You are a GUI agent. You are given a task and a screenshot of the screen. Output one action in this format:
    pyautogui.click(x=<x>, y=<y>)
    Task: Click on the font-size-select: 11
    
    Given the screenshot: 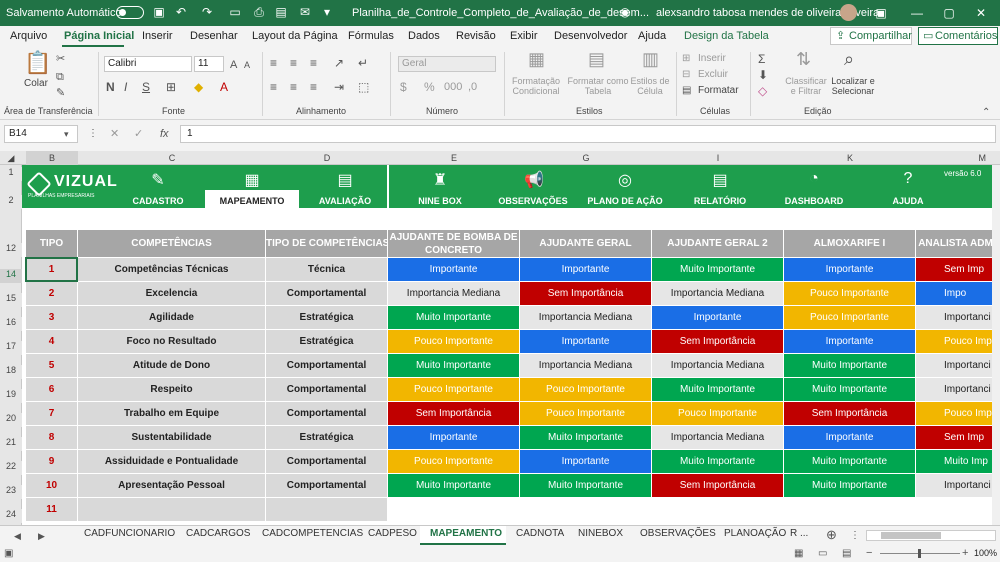 What is the action you would take?
    pyautogui.click(x=209, y=64)
    